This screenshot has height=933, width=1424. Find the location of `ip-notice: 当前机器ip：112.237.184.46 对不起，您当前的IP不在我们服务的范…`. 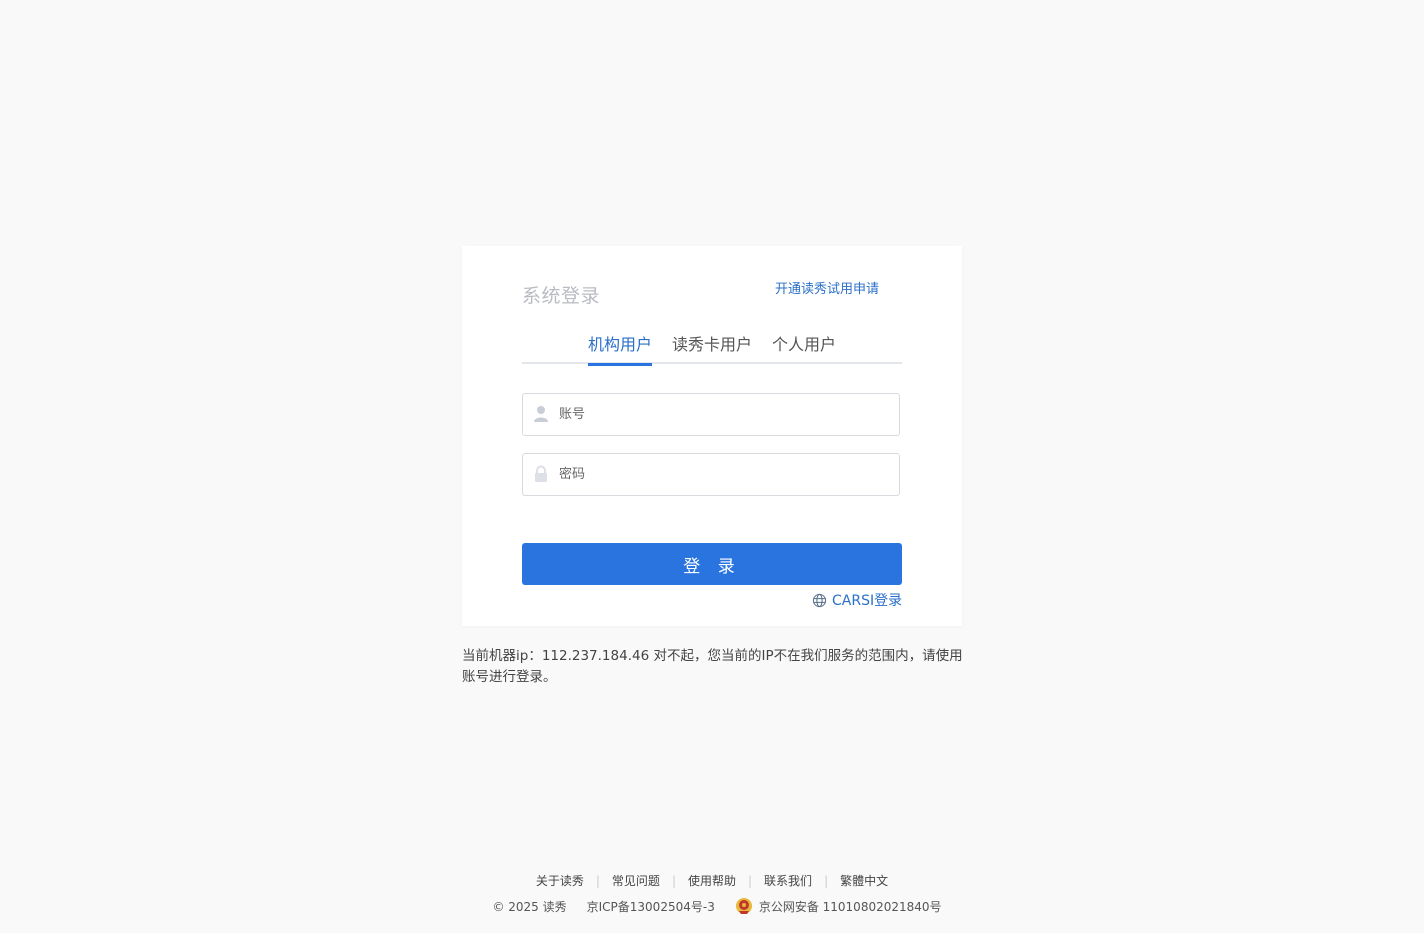

ip-notice: 当前机器ip：112.237.184.46 对不起，您当前的IP不在我们服务的范… is located at coordinates (712, 666).